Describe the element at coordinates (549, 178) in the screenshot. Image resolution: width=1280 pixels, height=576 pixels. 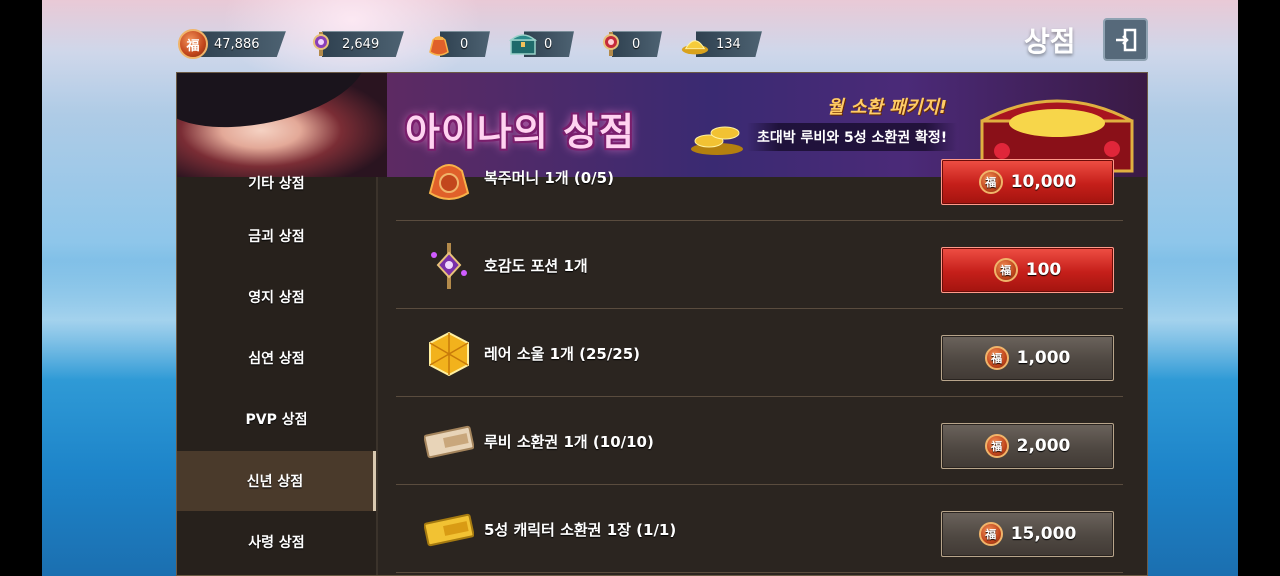
I see `item-name: 복주머니 1개 (0/5)` at that location.